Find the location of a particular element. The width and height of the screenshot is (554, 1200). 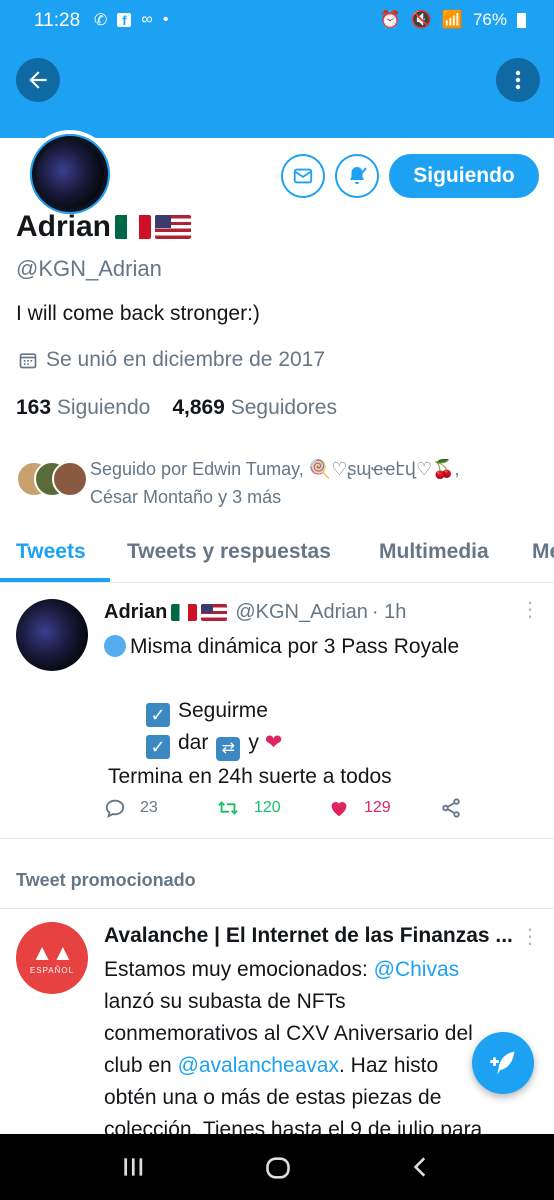

divider is located at coordinates (277, 908).